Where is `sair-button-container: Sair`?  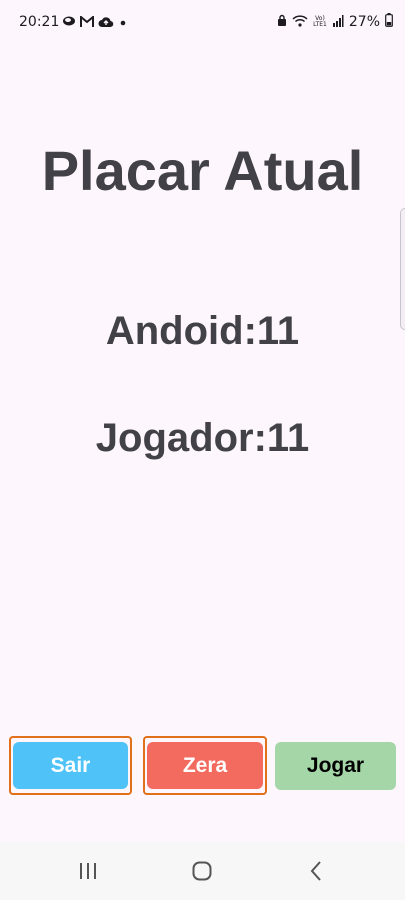
sair-button-container: Sair is located at coordinates (70, 765).